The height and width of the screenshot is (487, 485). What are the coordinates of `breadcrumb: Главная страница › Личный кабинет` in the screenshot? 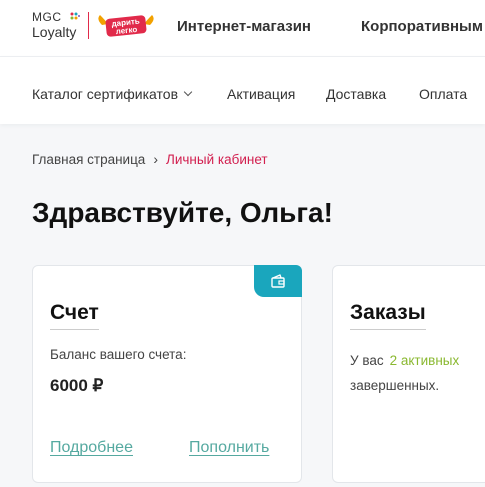 It's located at (150, 159).